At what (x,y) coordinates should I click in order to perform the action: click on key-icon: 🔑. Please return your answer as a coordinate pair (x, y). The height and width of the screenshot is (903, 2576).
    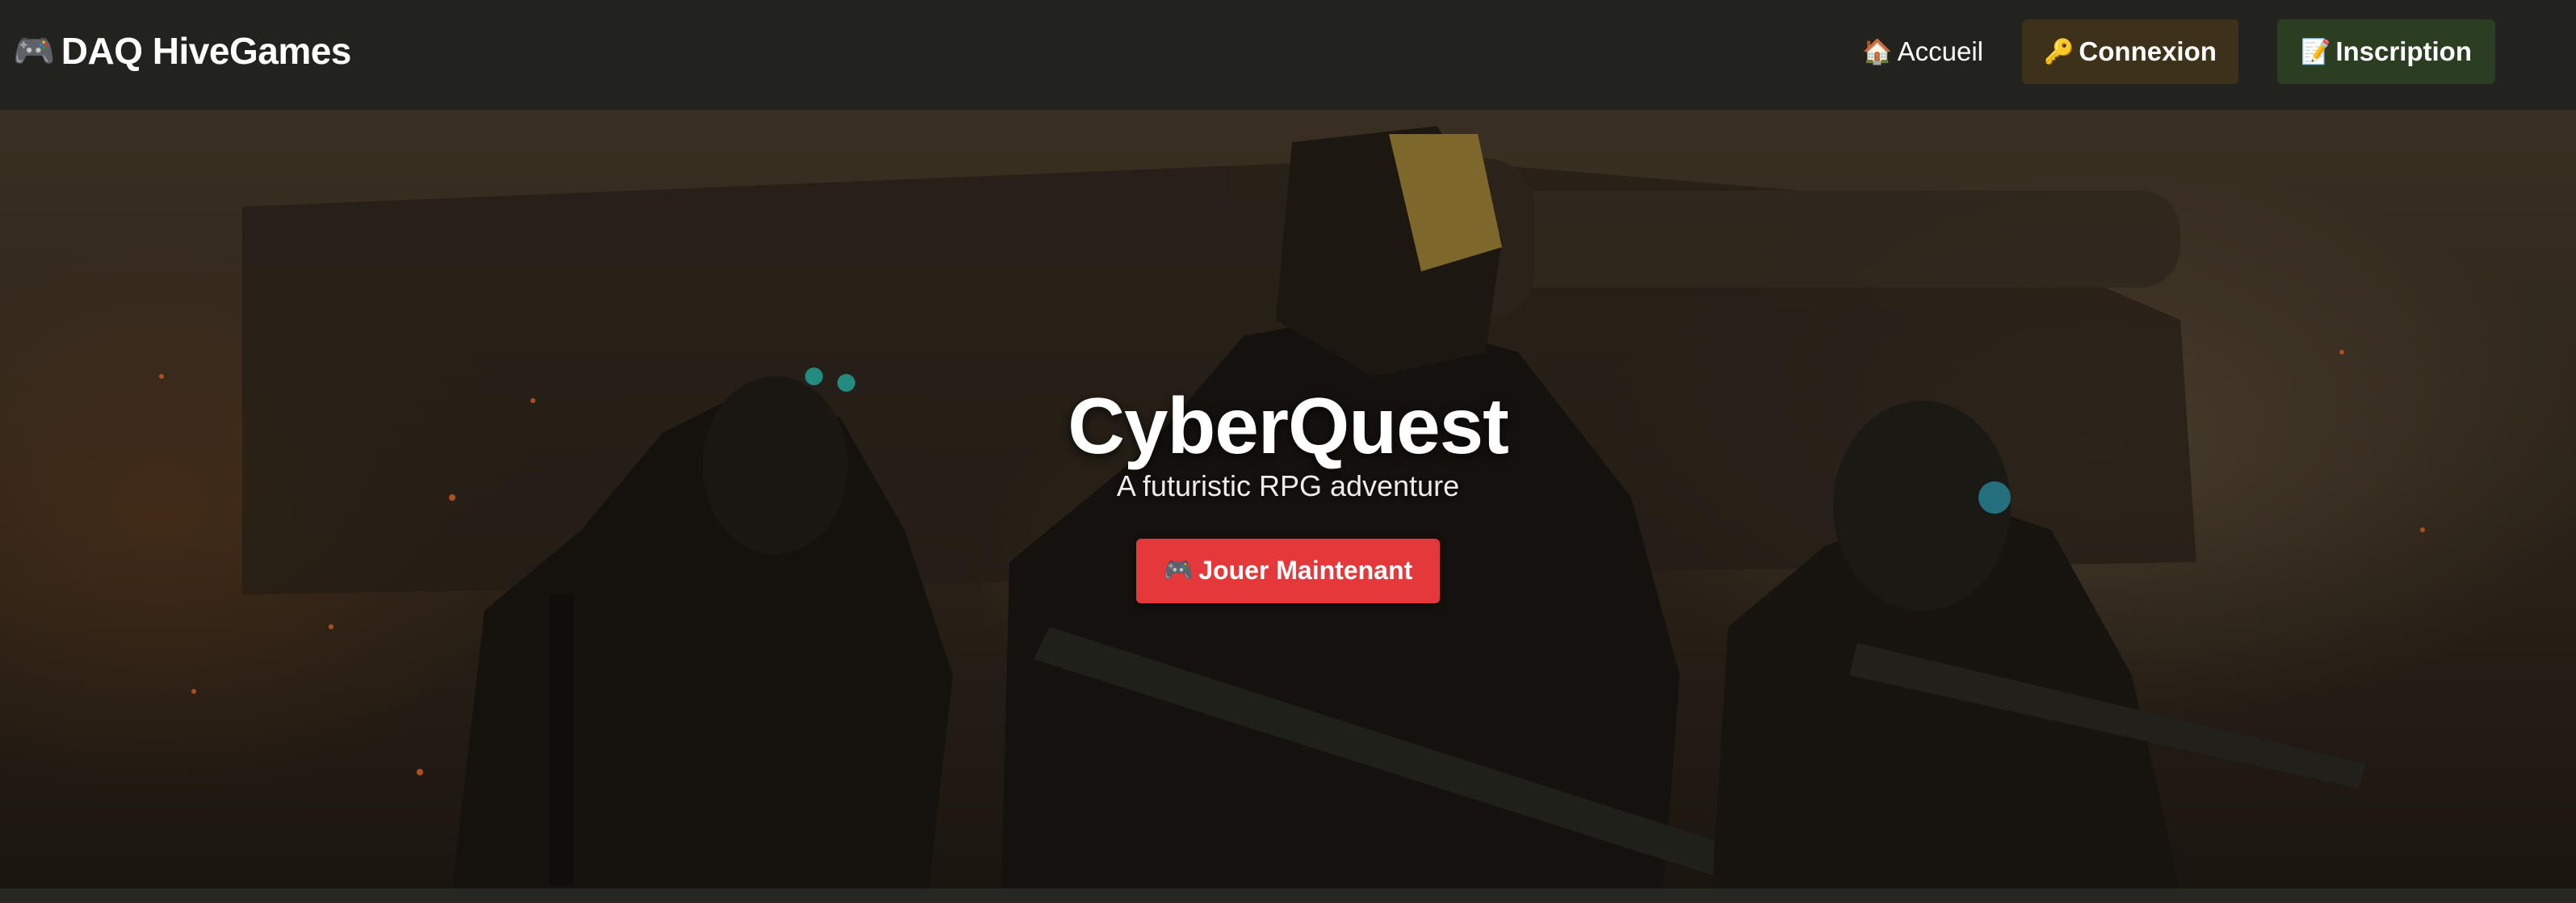
    Looking at the image, I should click on (2059, 52).